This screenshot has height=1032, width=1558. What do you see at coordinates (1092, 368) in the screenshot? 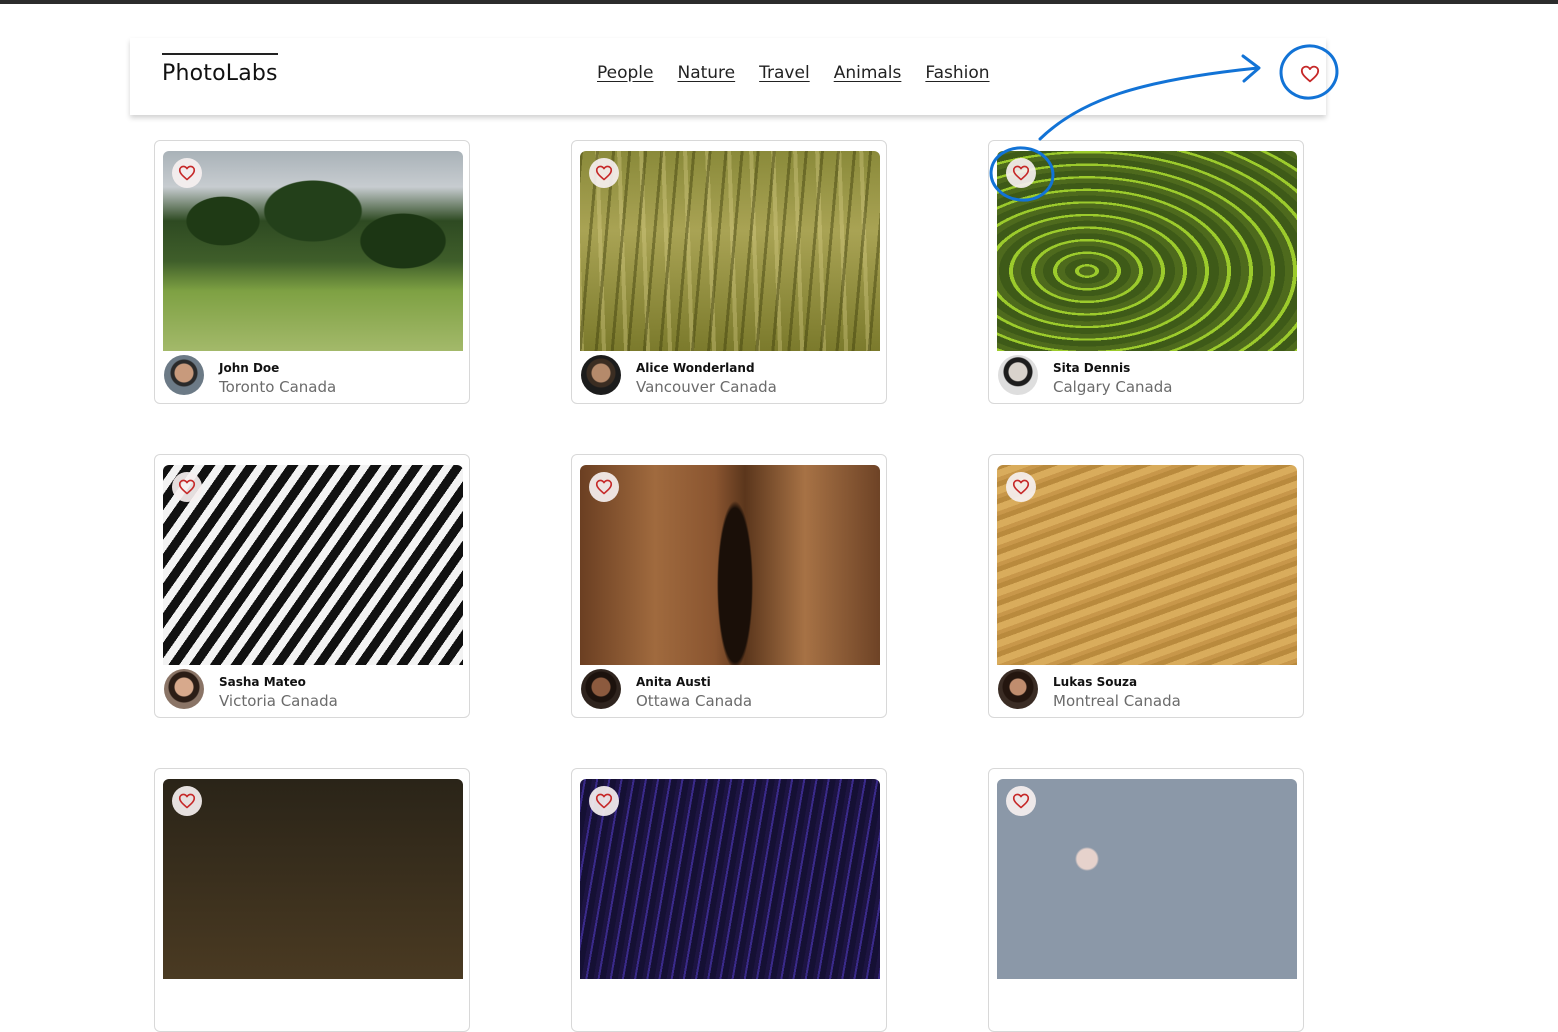
I see `photographer-name: Sita Dennis` at bounding box center [1092, 368].